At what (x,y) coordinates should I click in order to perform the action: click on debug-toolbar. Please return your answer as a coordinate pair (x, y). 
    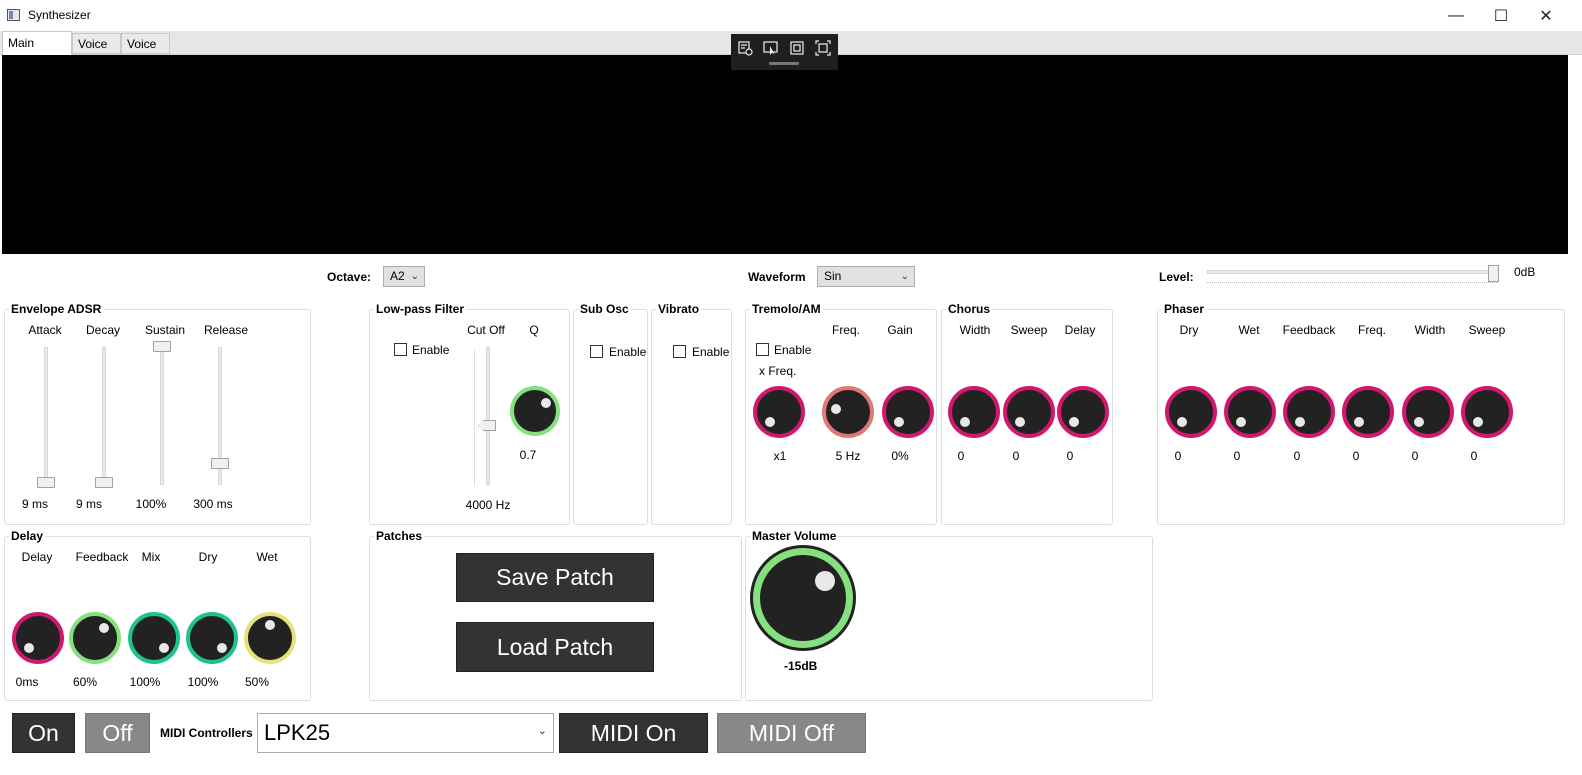
    Looking at the image, I should click on (784, 52).